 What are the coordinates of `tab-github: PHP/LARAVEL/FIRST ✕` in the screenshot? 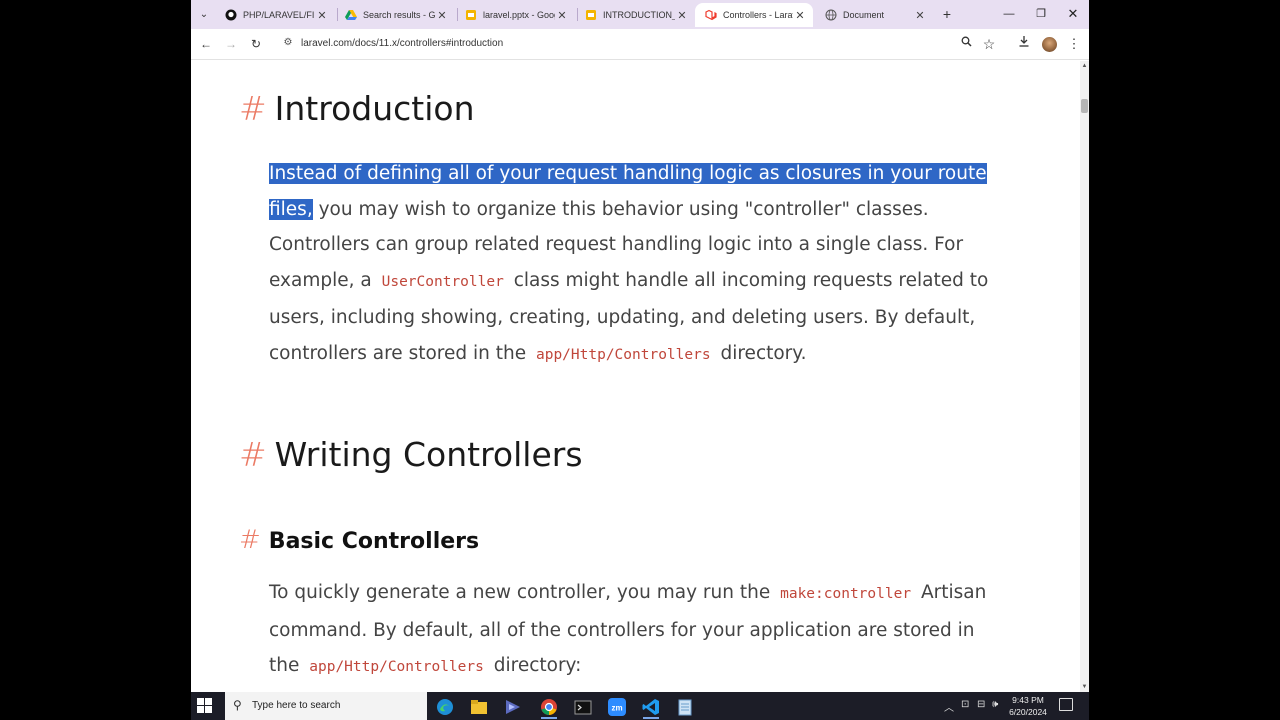 It's located at (275, 15).